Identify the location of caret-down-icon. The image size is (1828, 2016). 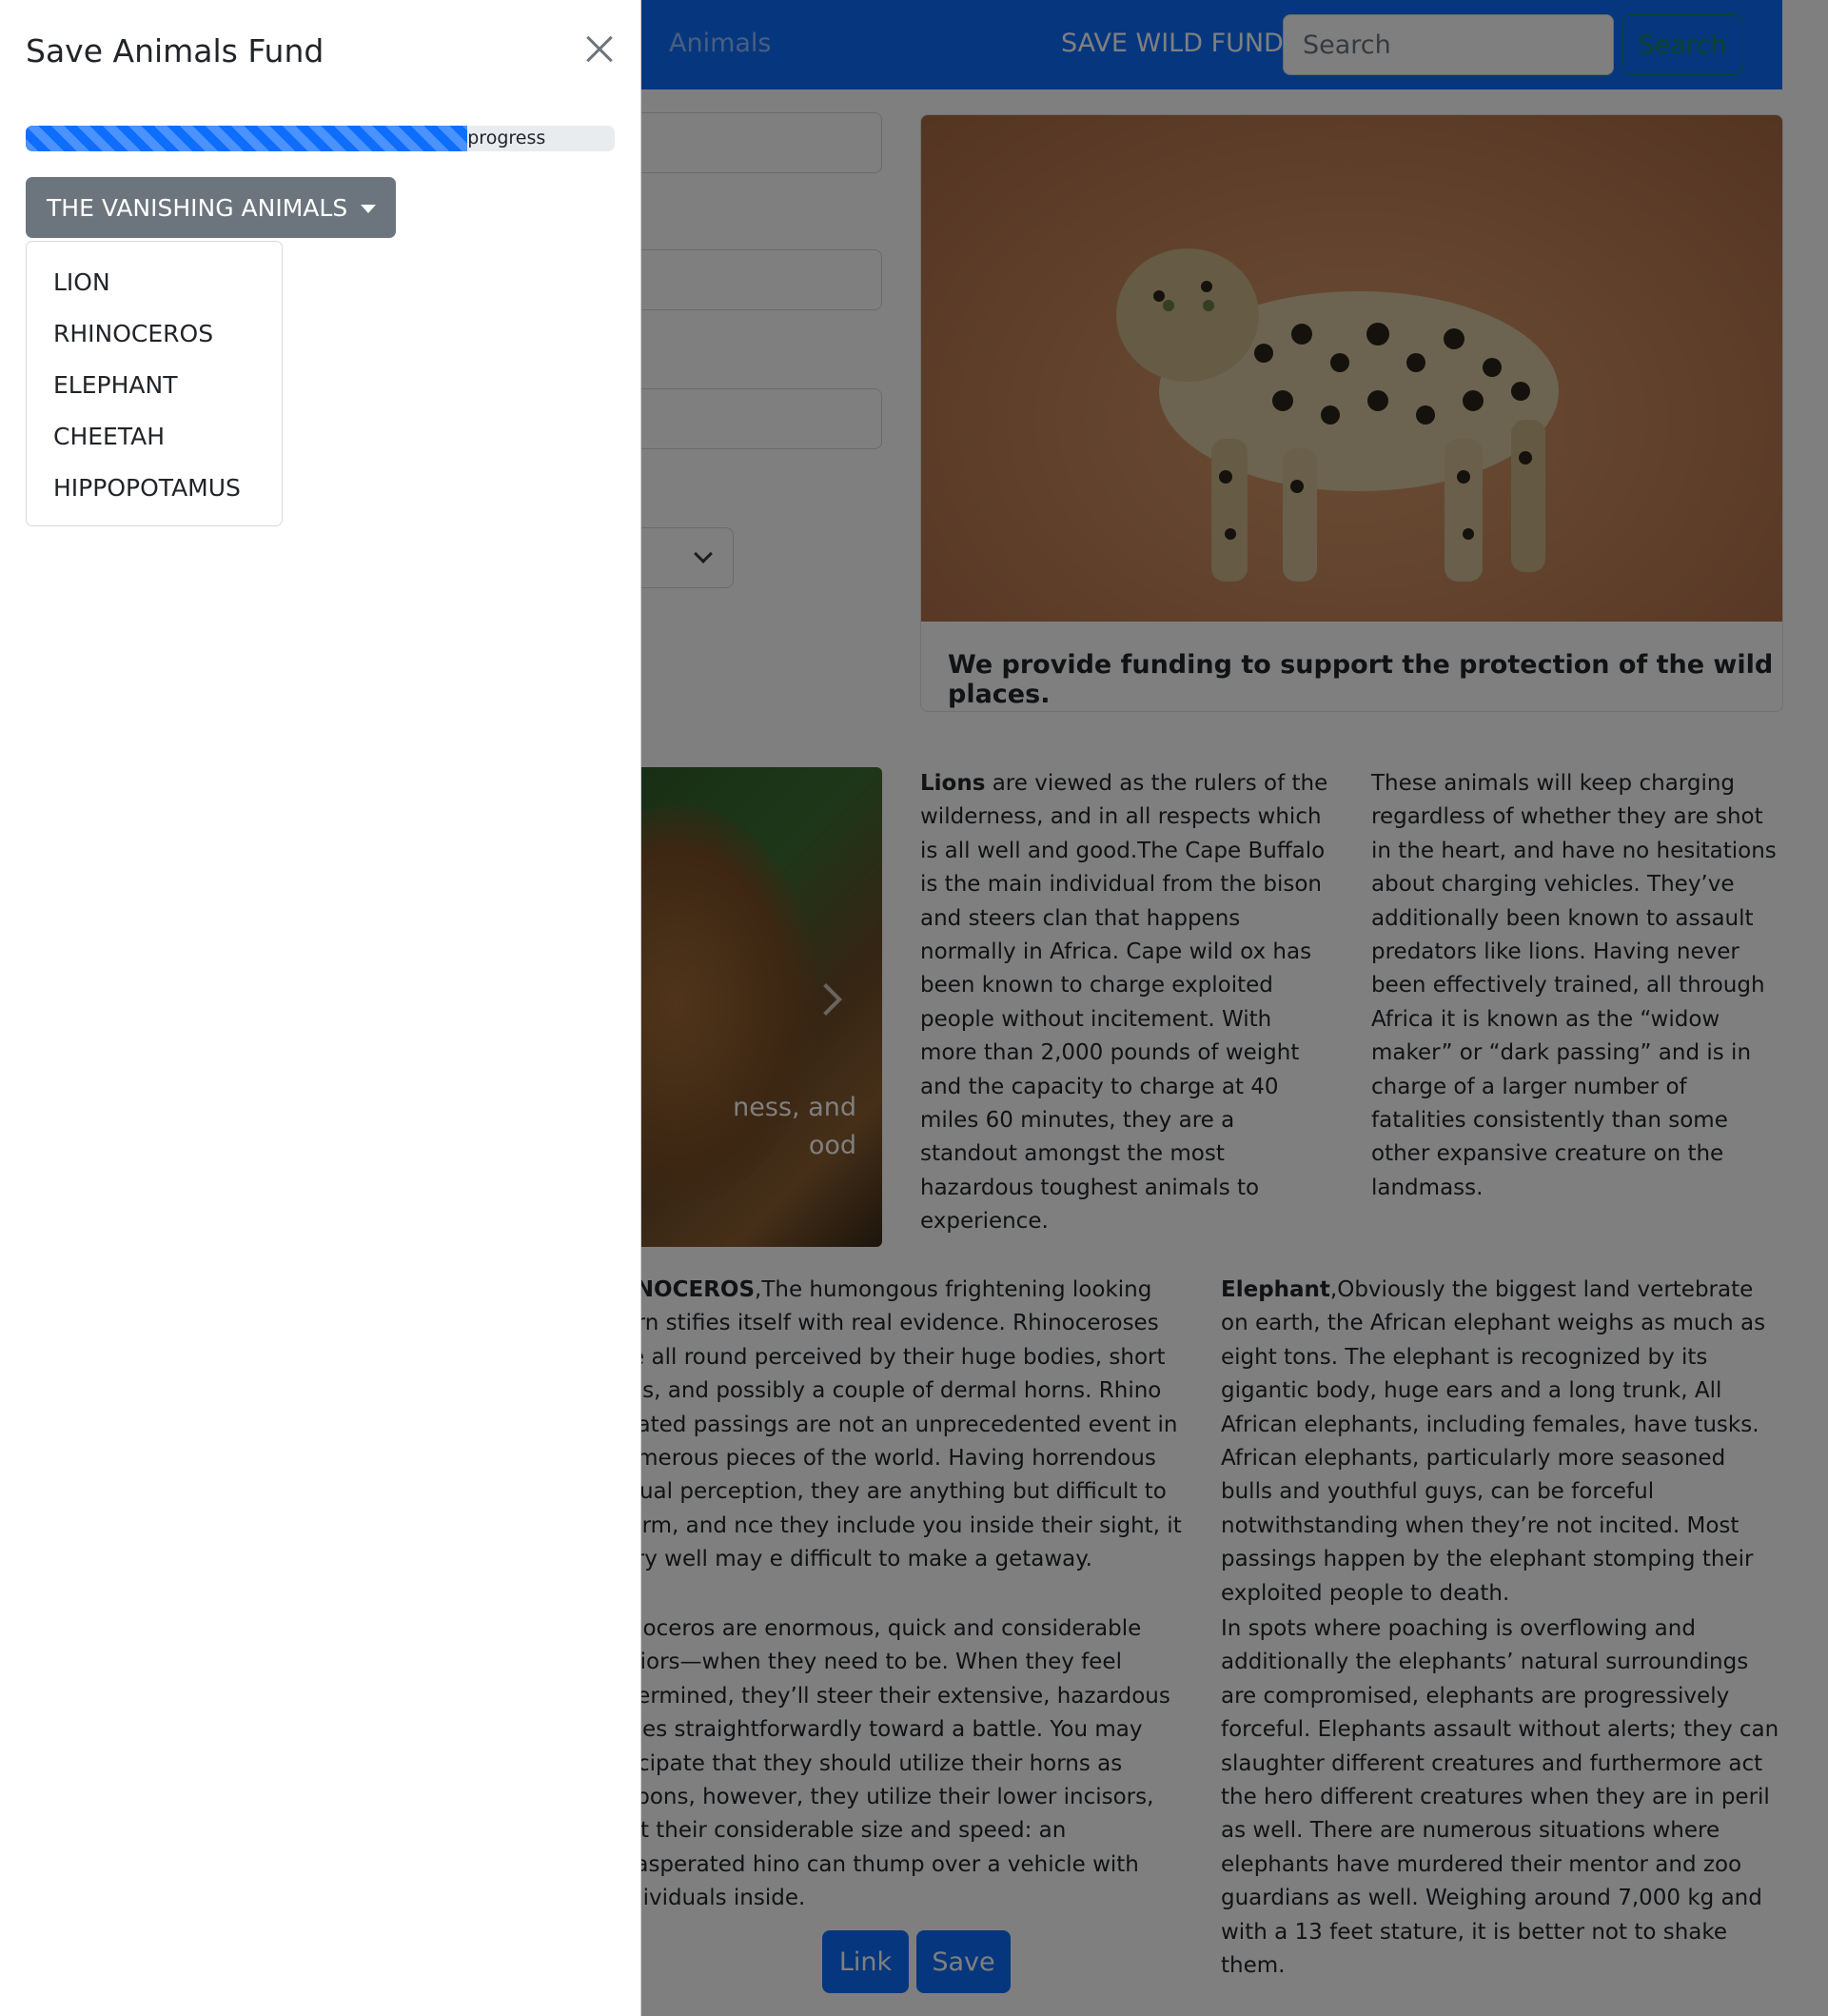
(368, 209).